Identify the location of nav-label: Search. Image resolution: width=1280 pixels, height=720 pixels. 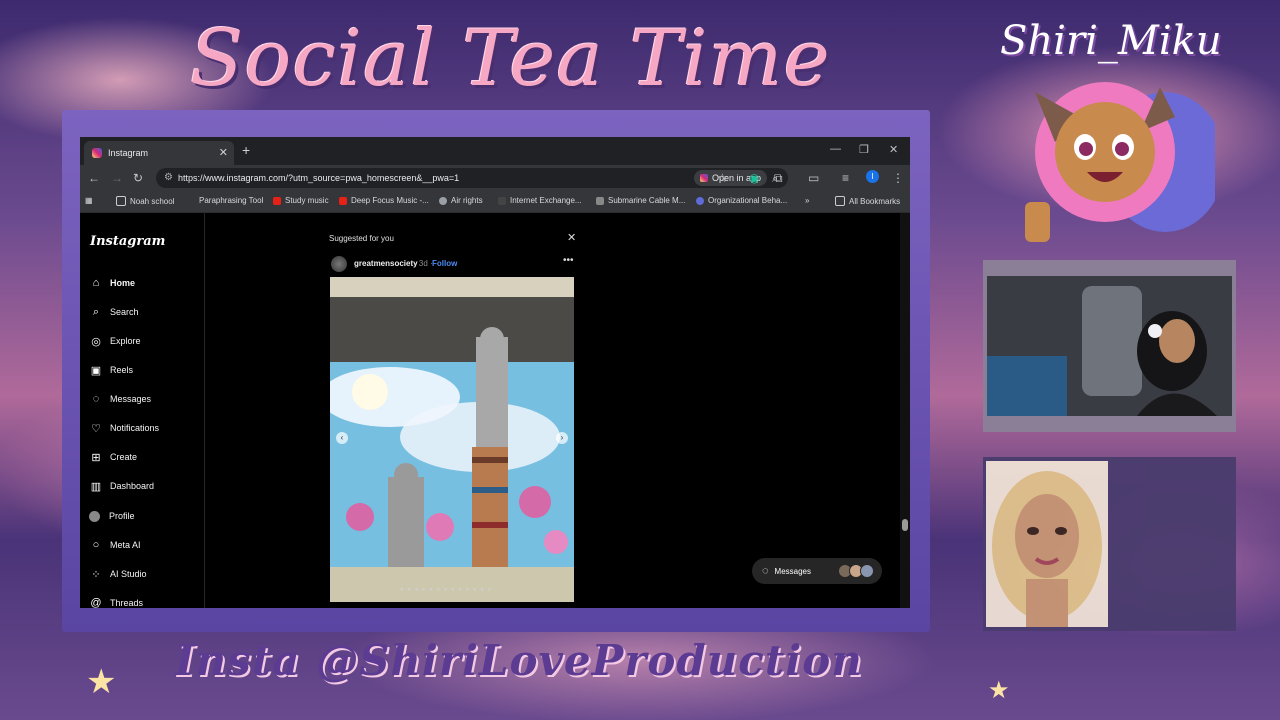
(124, 312).